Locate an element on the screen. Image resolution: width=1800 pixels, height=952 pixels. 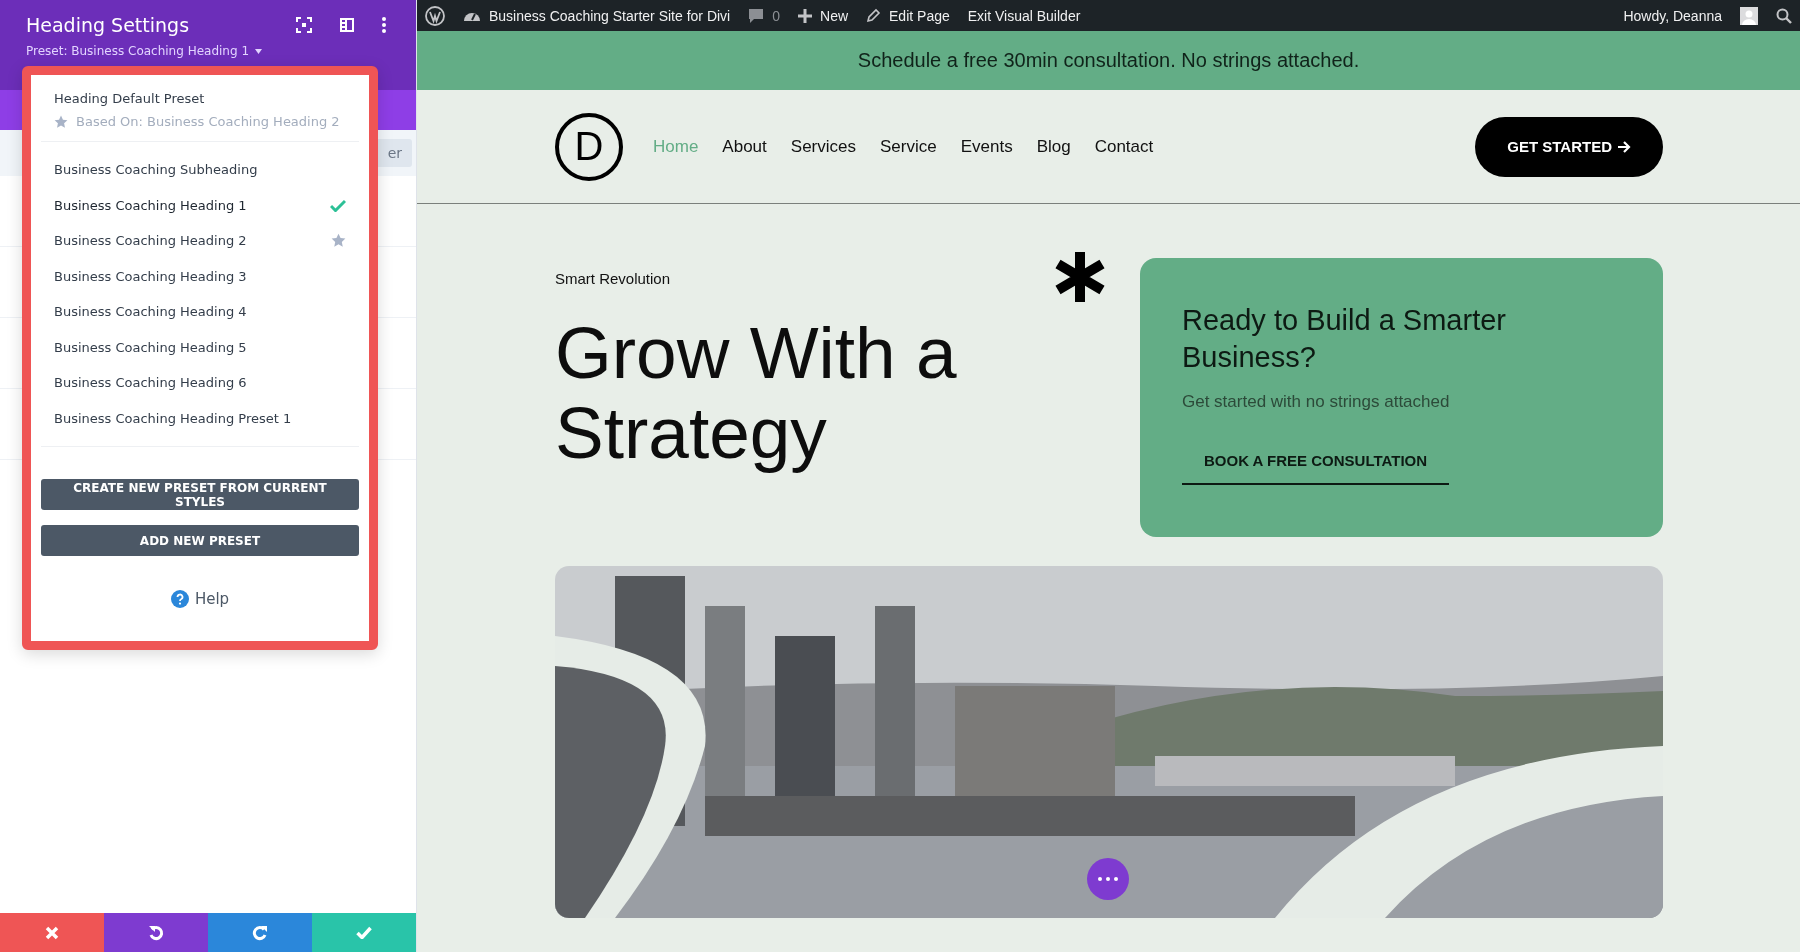
preset-dropdown: Preset: Business Coaching Heading 1 is located at coordinates (144, 51).